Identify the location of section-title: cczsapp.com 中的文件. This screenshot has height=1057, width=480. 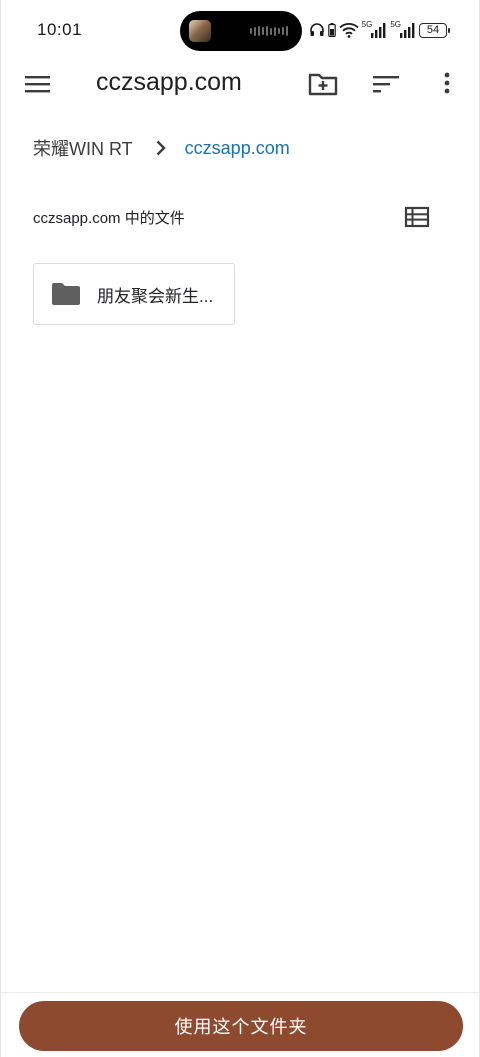
(109, 218).